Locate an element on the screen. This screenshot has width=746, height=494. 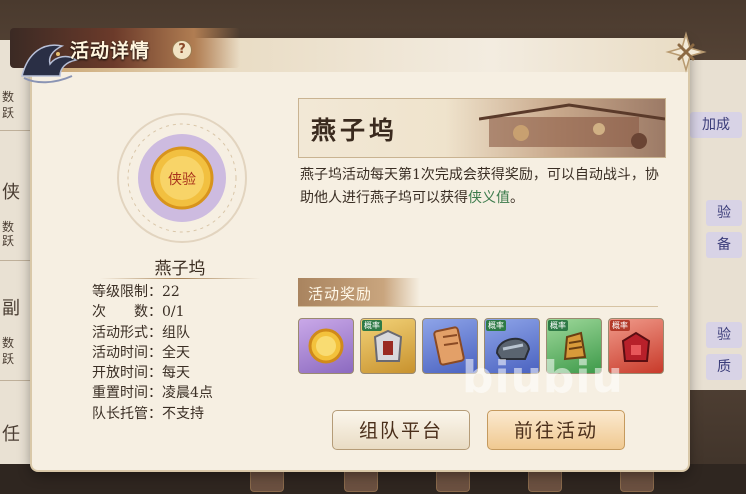
reward-item-xia-coin is located at coordinates (326, 346).